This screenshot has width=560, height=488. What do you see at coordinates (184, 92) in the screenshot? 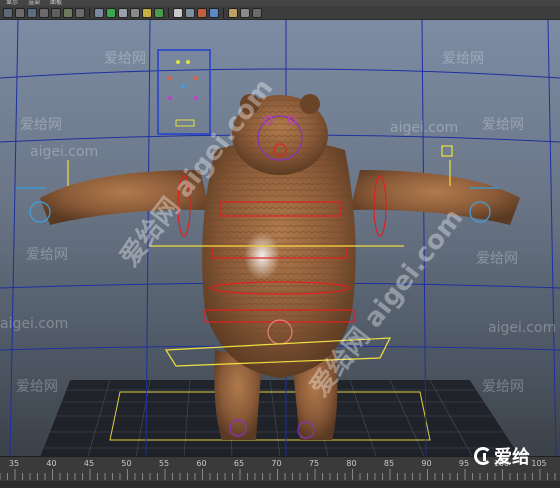
I see `picker-panel` at bounding box center [184, 92].